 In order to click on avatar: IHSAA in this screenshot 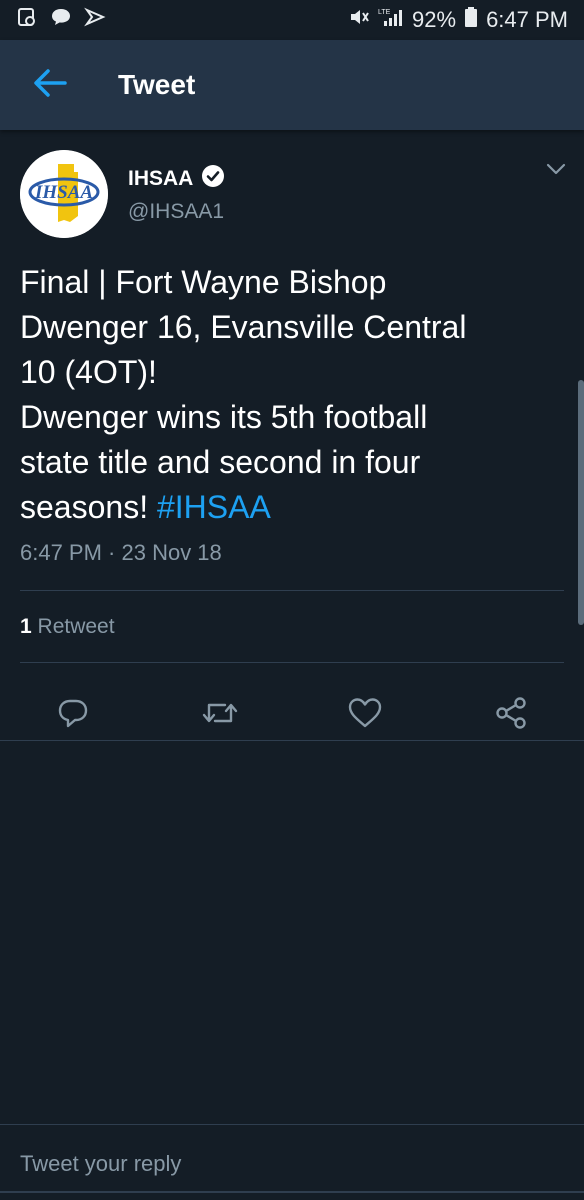, I will do `click(64, 194)`.